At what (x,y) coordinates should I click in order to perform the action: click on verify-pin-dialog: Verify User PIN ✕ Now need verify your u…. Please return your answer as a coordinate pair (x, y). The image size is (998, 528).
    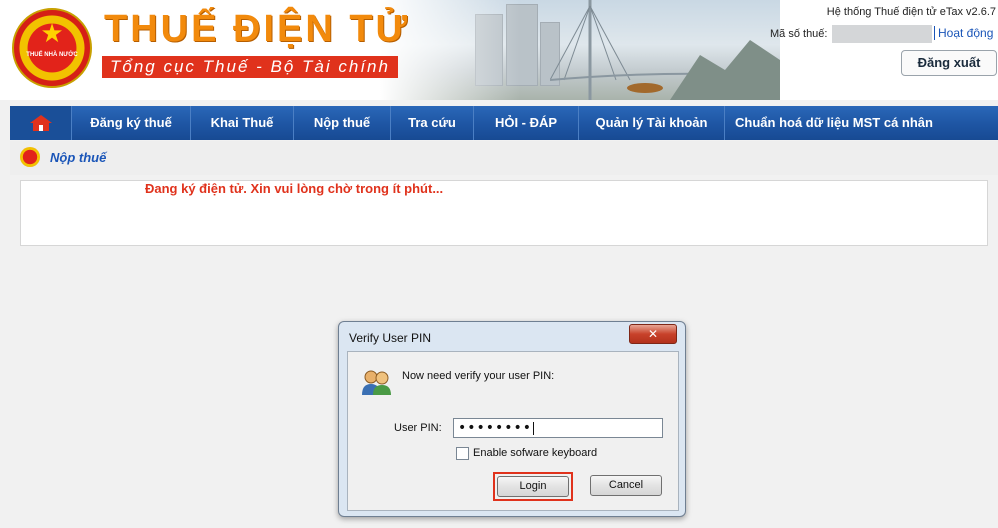
    Looking at the image, I should click on (512, 419).